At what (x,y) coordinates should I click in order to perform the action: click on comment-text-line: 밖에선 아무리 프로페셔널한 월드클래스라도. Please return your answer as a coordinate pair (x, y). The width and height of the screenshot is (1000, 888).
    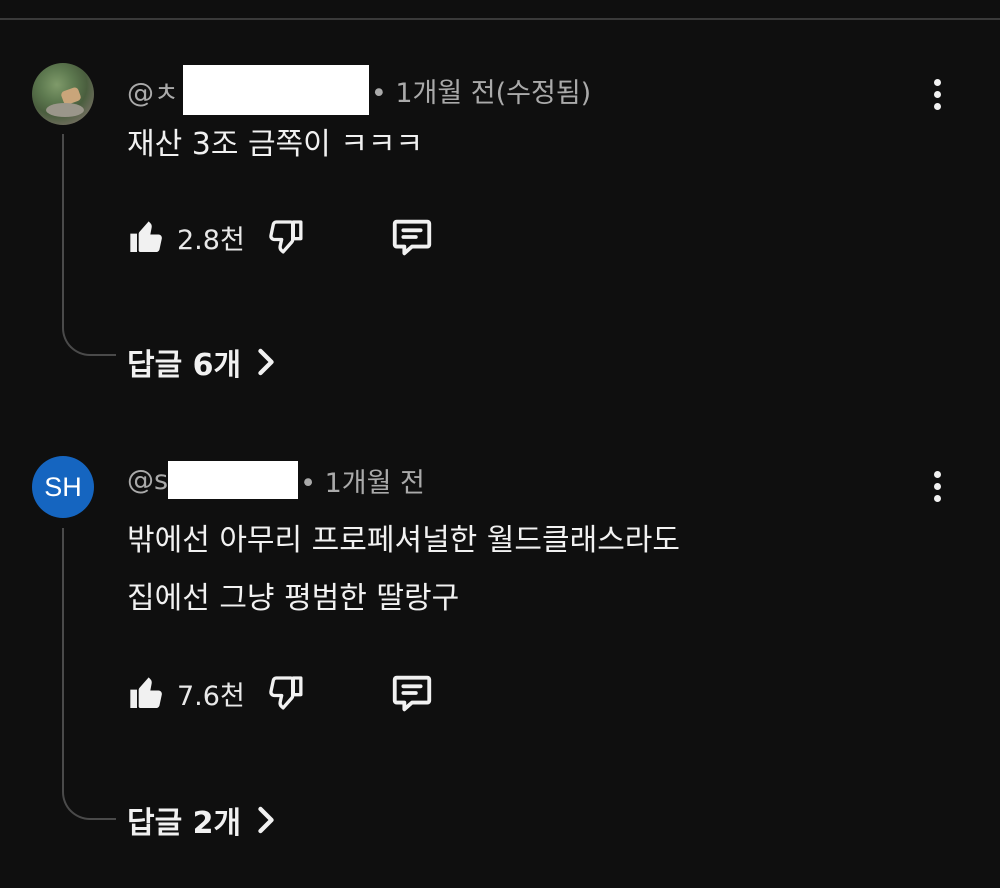
    Looking at the image, I should click on (404, 540).